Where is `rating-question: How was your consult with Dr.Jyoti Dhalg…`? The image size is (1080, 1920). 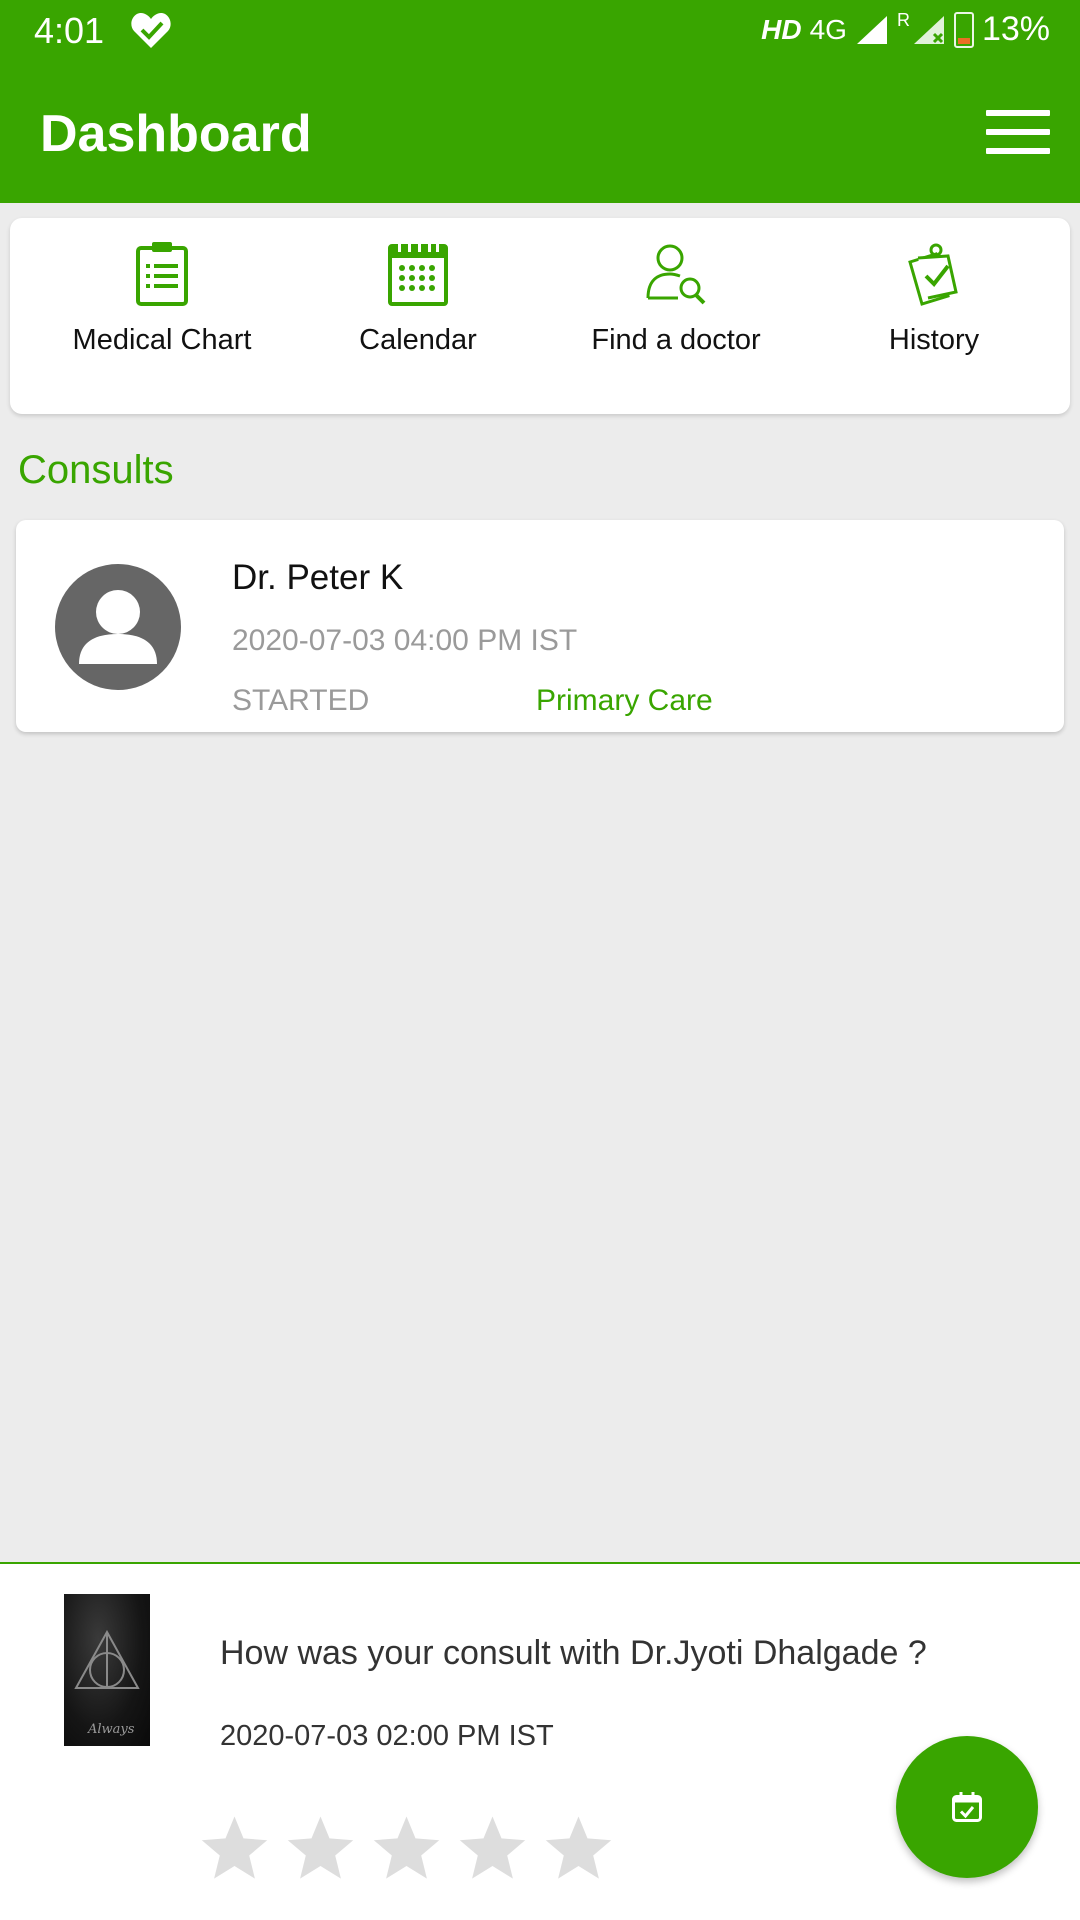
rating-question: How was your consult with Dr.Jyoti Dhalg… is located at coordinates (573, 1653).